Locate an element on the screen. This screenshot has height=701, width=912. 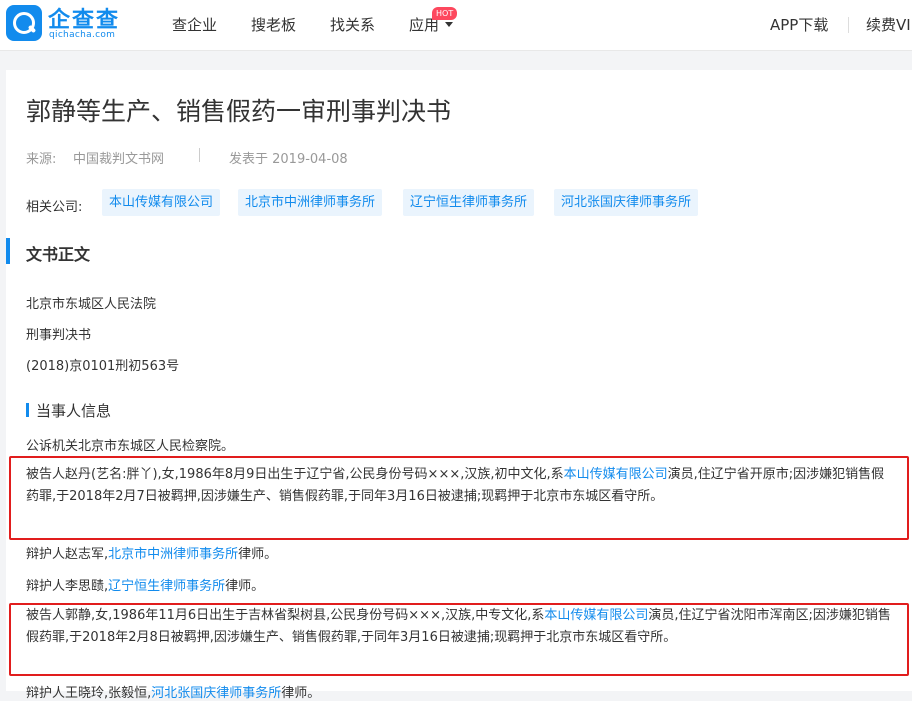
section-title: 文书正文 is located at coordinates (58, 254).